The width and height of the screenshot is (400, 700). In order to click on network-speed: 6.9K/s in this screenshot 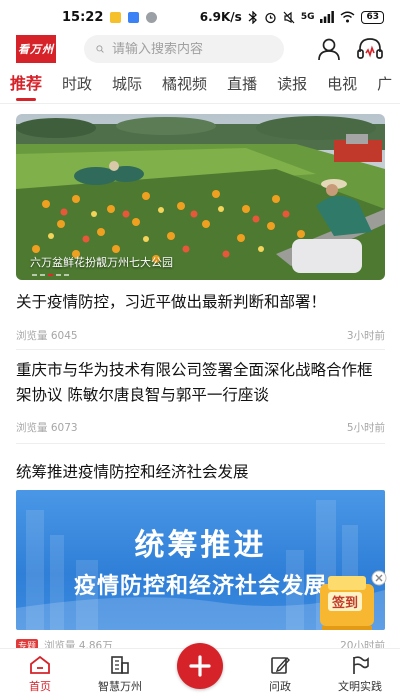, I will do `click(220, 17)`.